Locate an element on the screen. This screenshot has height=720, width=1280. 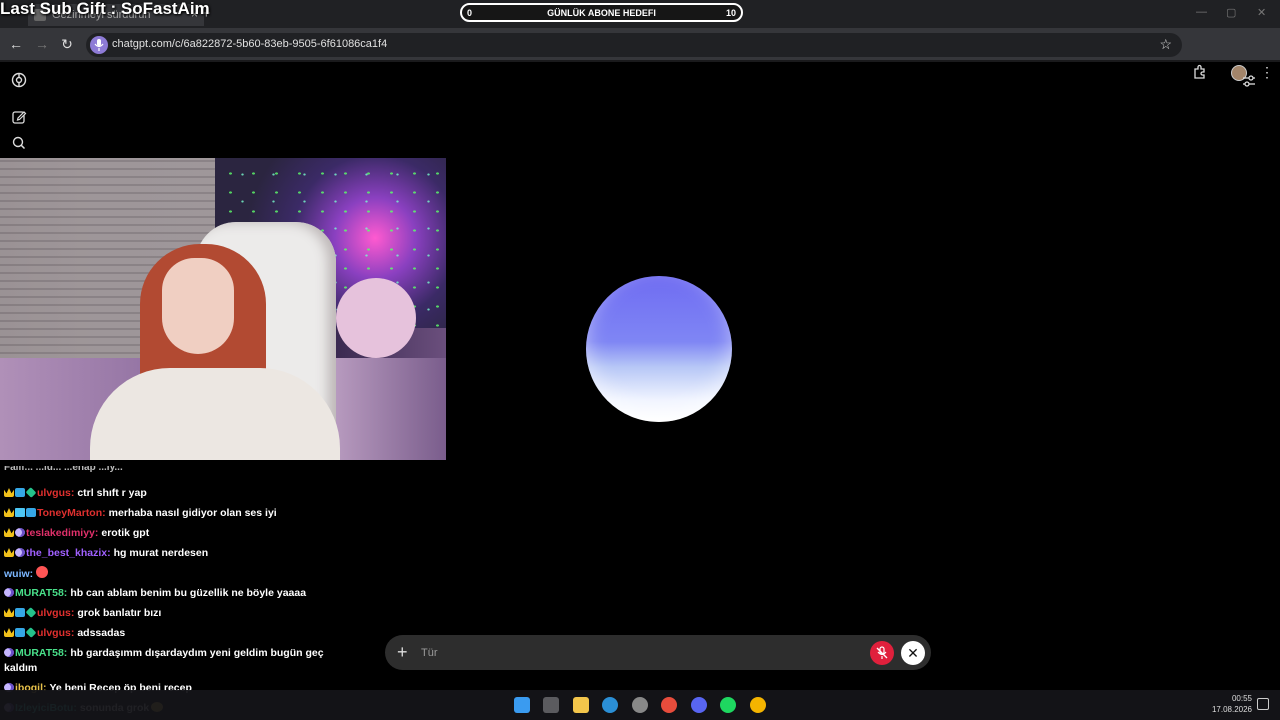
chat-message: ulvgus: grok banlatır bızı is located at coordinates (164, 613).